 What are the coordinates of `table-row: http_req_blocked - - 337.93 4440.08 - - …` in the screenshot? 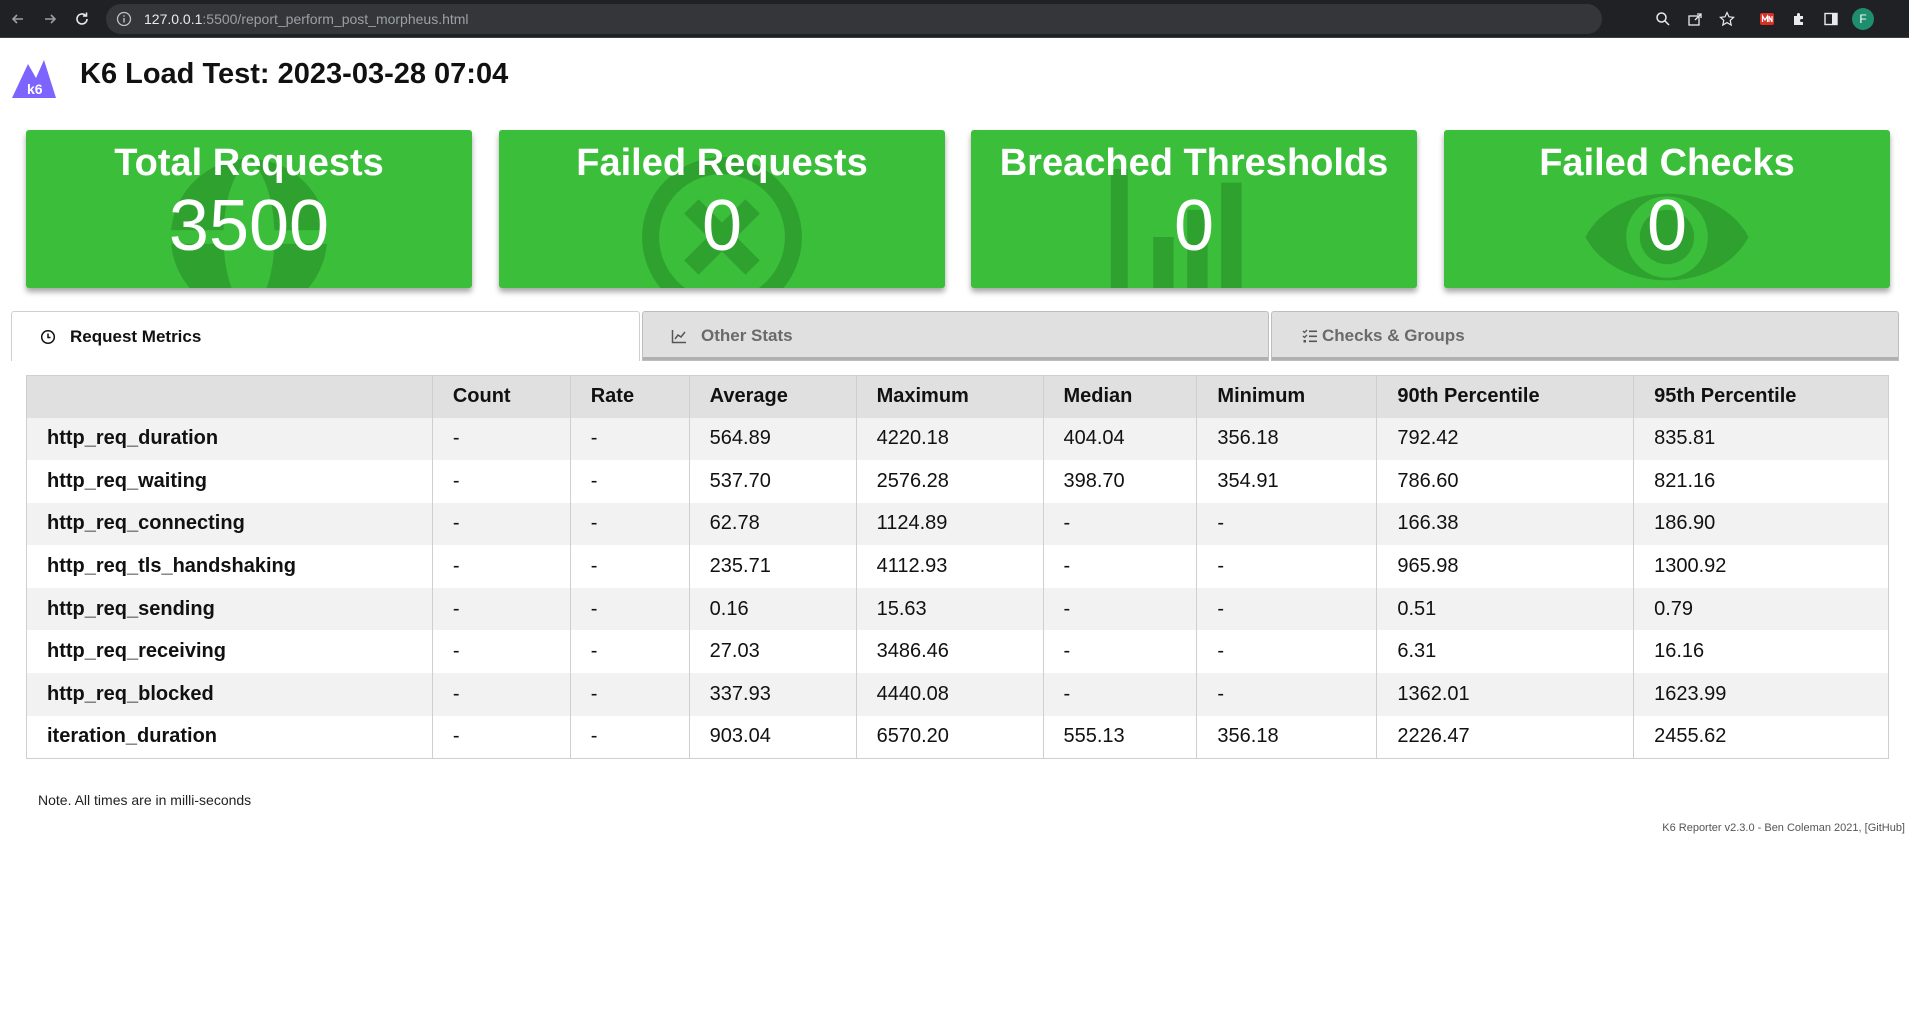 It's located at (957, 694).